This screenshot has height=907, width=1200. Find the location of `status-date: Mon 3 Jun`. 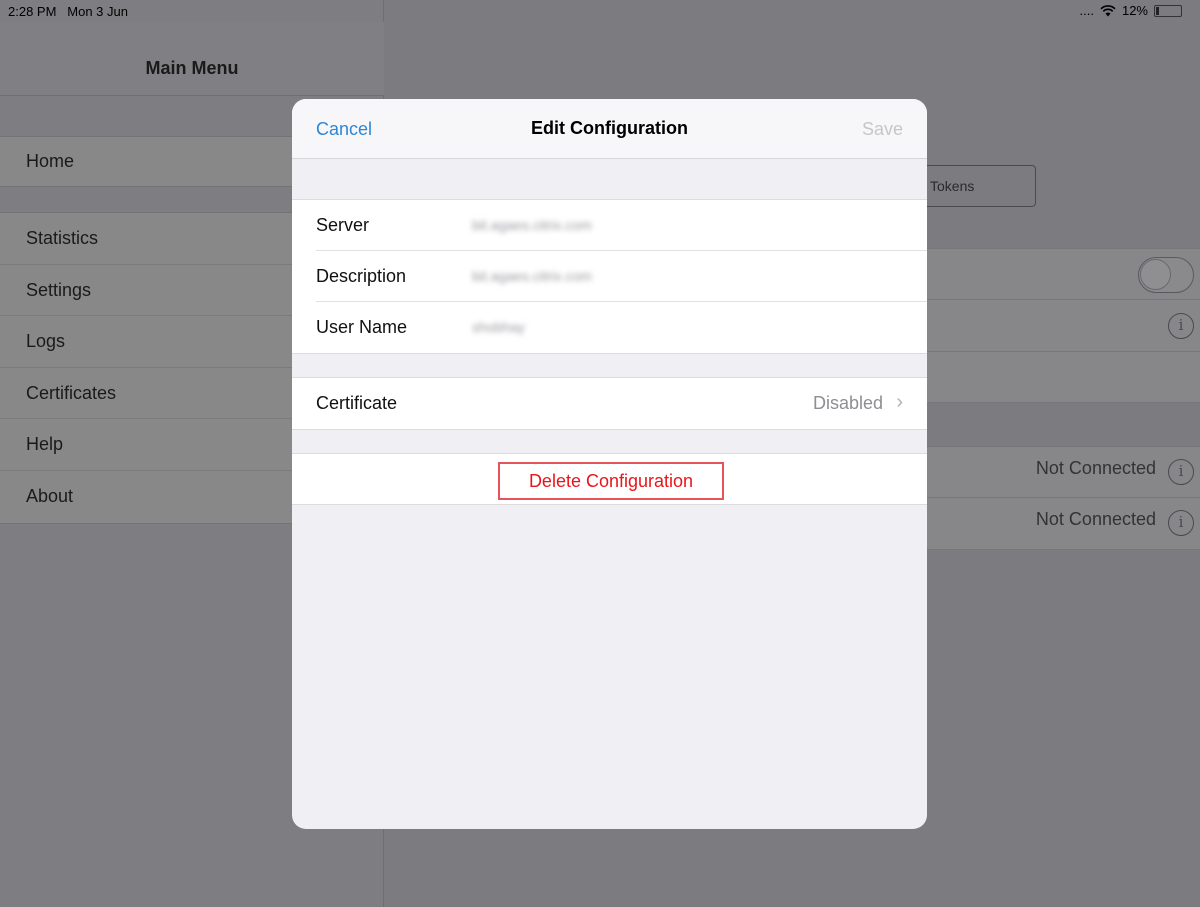

status-date: Mon 3 Jun is located at coordinates (97, 11).